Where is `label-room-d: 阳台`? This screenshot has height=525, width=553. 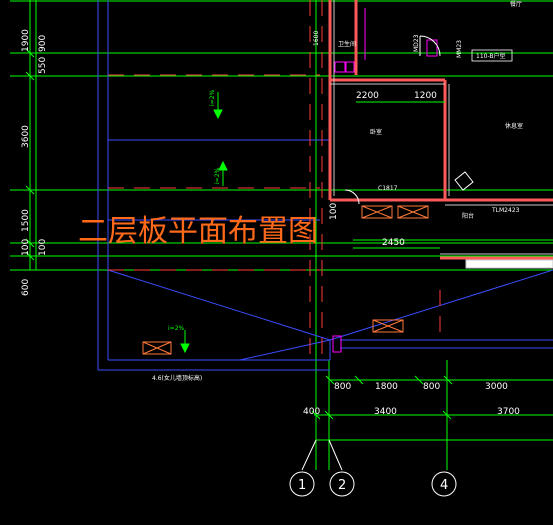
label-room-d: 阳台 is located at coordinates (468, 216).